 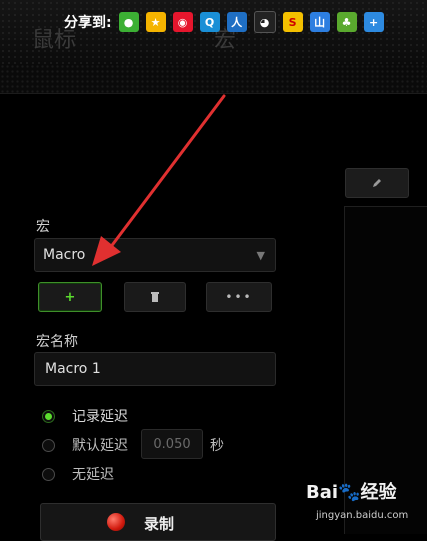 I want to click on pencil-icon, so click(x=377, y=183).